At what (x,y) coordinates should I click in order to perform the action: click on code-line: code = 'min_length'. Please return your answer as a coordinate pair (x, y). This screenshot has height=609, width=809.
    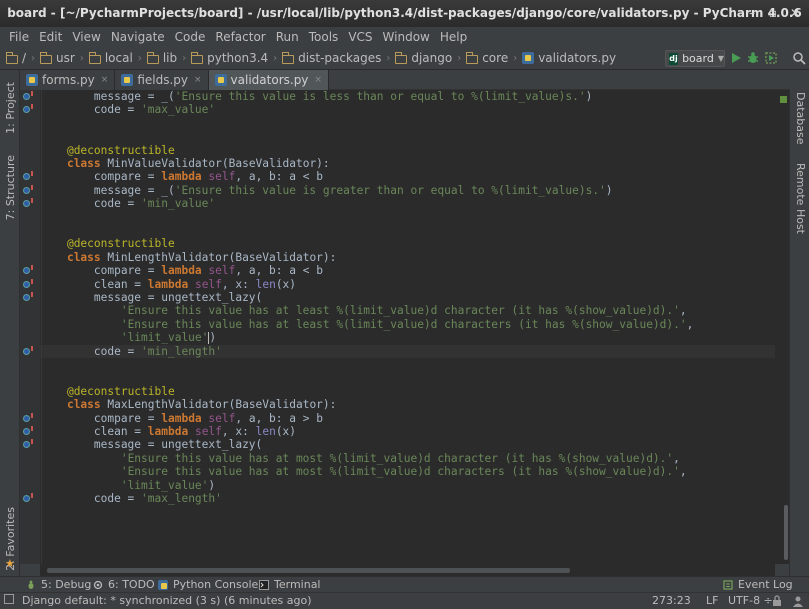
    Looking at the image, I should click on (407, 351).